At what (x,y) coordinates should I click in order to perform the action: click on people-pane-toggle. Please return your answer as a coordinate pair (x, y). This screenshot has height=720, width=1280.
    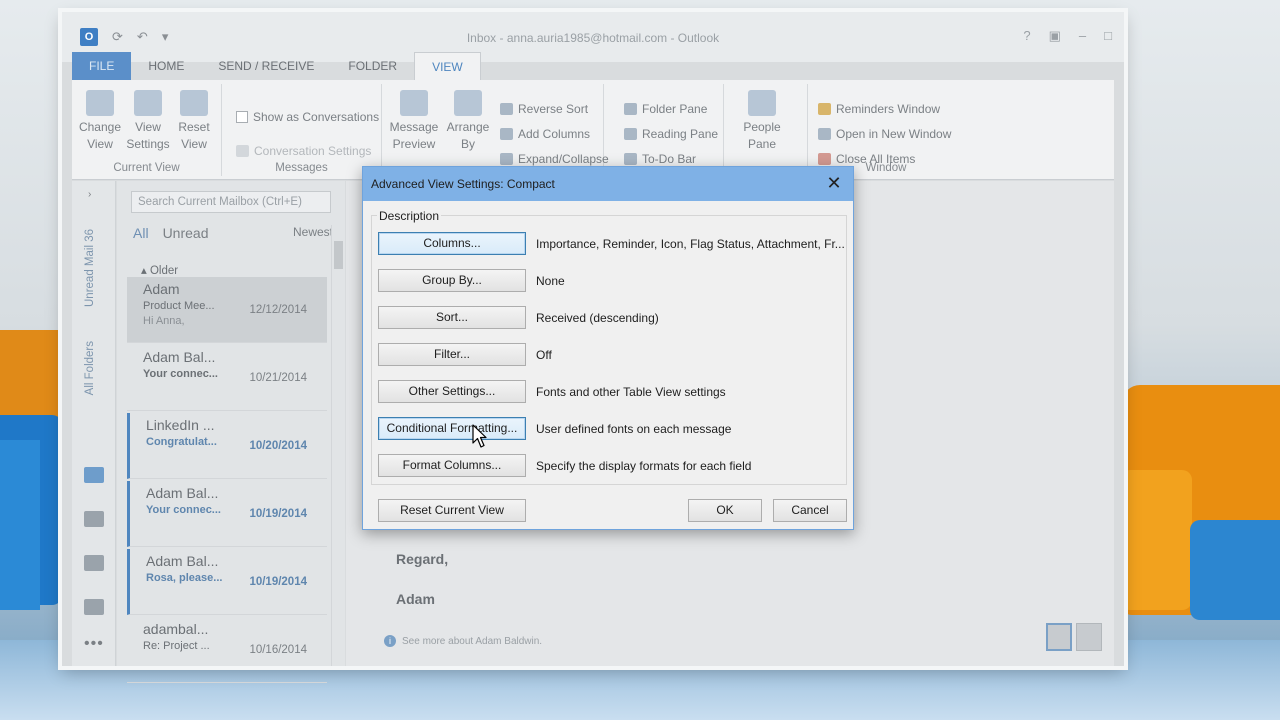
    Looking at the image, I should click on (1074, 637).